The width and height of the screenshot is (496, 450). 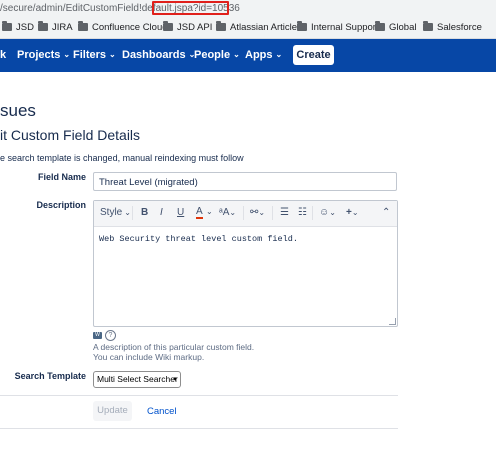 I want to click on bookmark-jsd-api: JSD API, so click(x=187, y=27).